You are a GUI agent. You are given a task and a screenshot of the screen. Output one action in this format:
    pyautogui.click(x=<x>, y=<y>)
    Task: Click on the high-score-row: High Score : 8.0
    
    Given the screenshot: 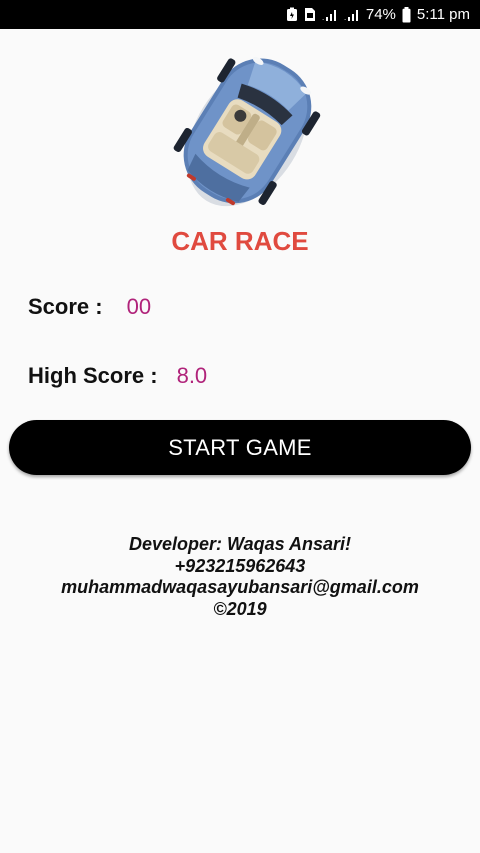 What is the action you would take?
    pyautogui.click(x=117, y=376)
    